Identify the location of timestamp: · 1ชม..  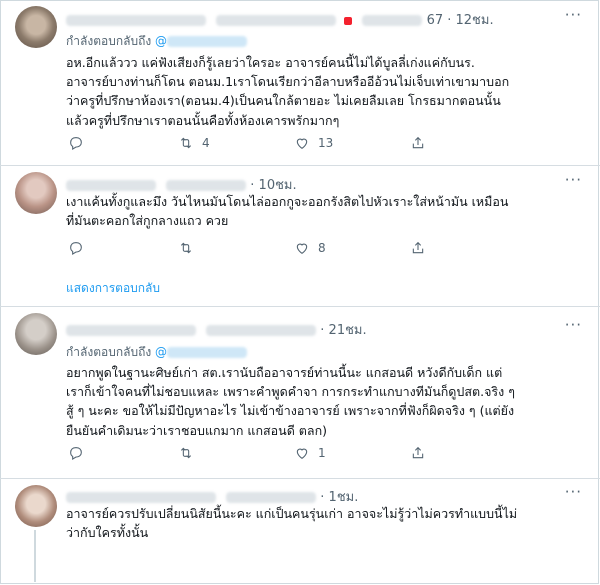
(339, 497).